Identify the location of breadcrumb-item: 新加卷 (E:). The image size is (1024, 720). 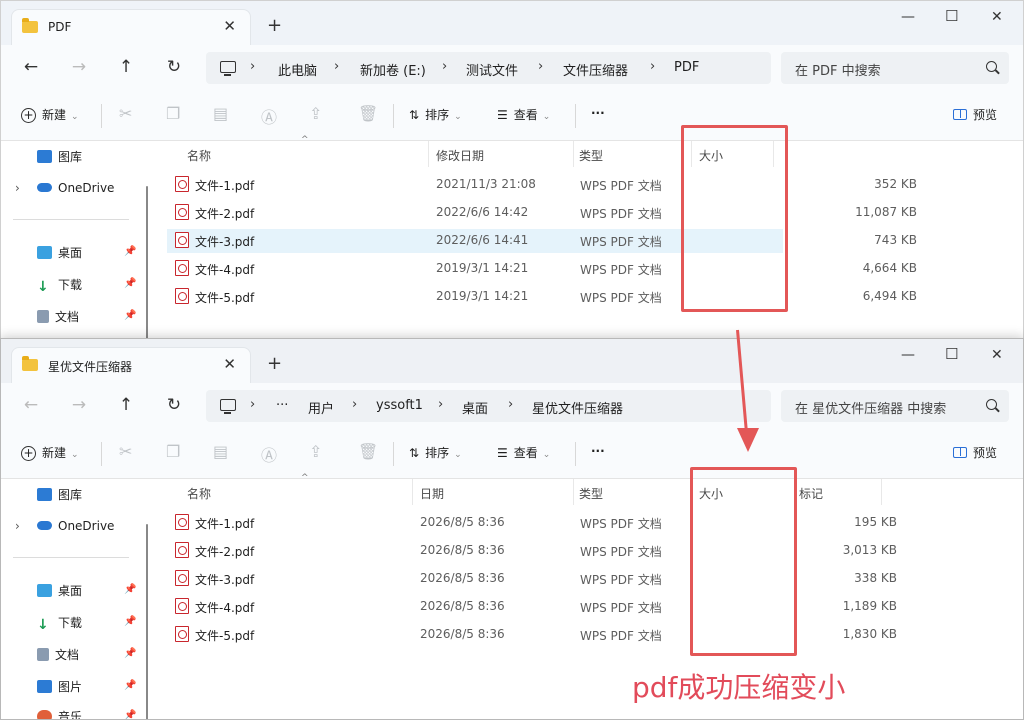
(393, 69).